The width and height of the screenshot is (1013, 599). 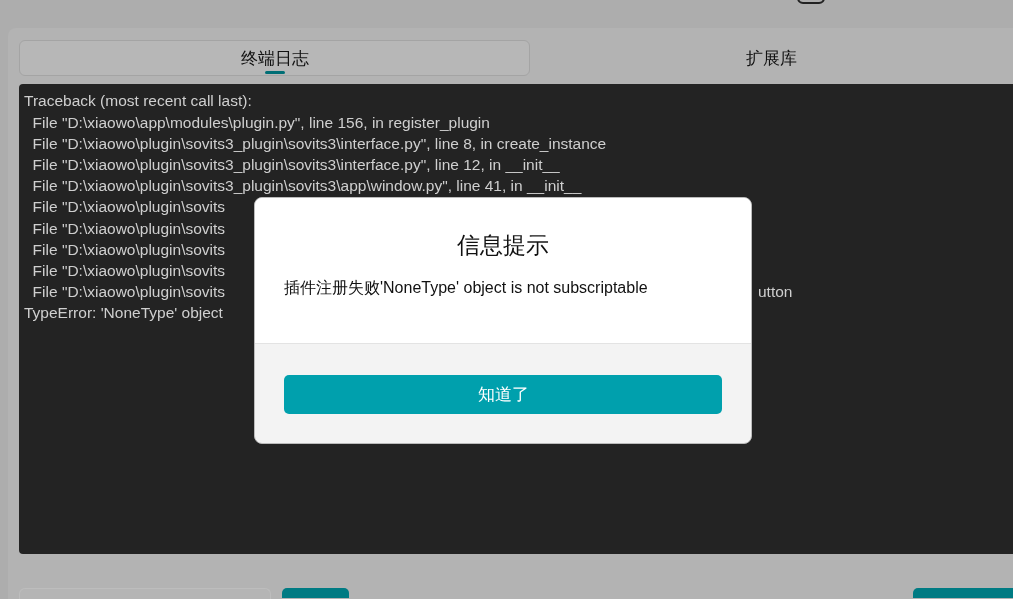 What do you see at coordinates (260, 122) in the screenshot?
I see `log-line: File "D:\xiaowo\app\modules\plugin.py", line 156, in register_plugin` at bounding box center [260, 122].